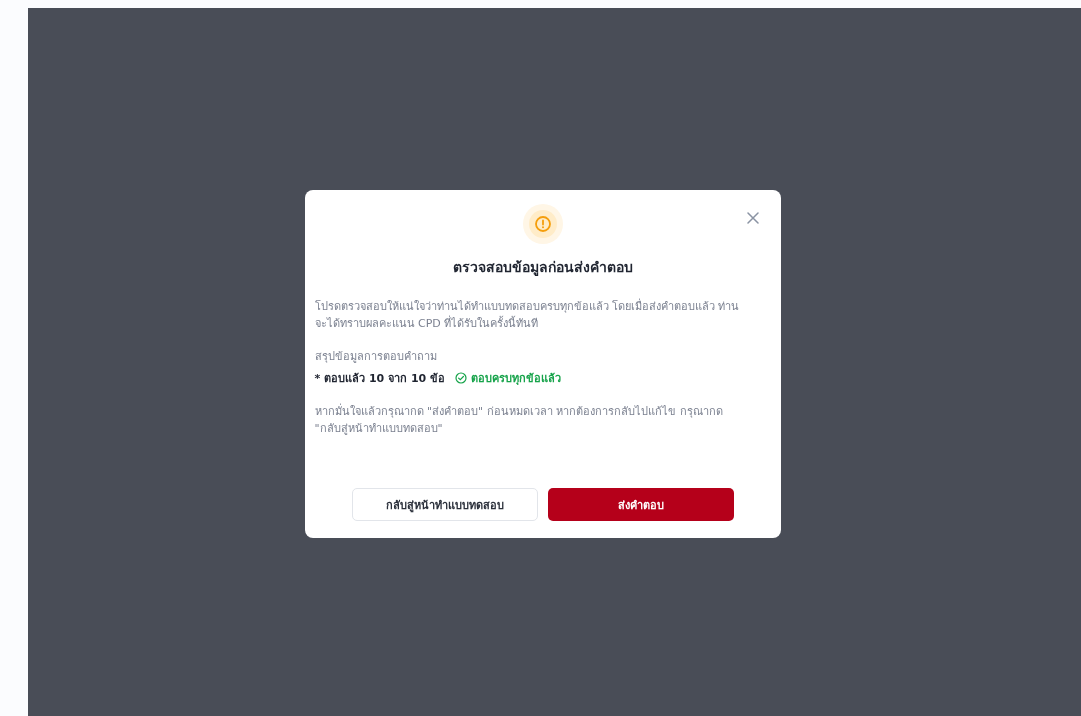  I want to click on close-icon, so click(752, 218).